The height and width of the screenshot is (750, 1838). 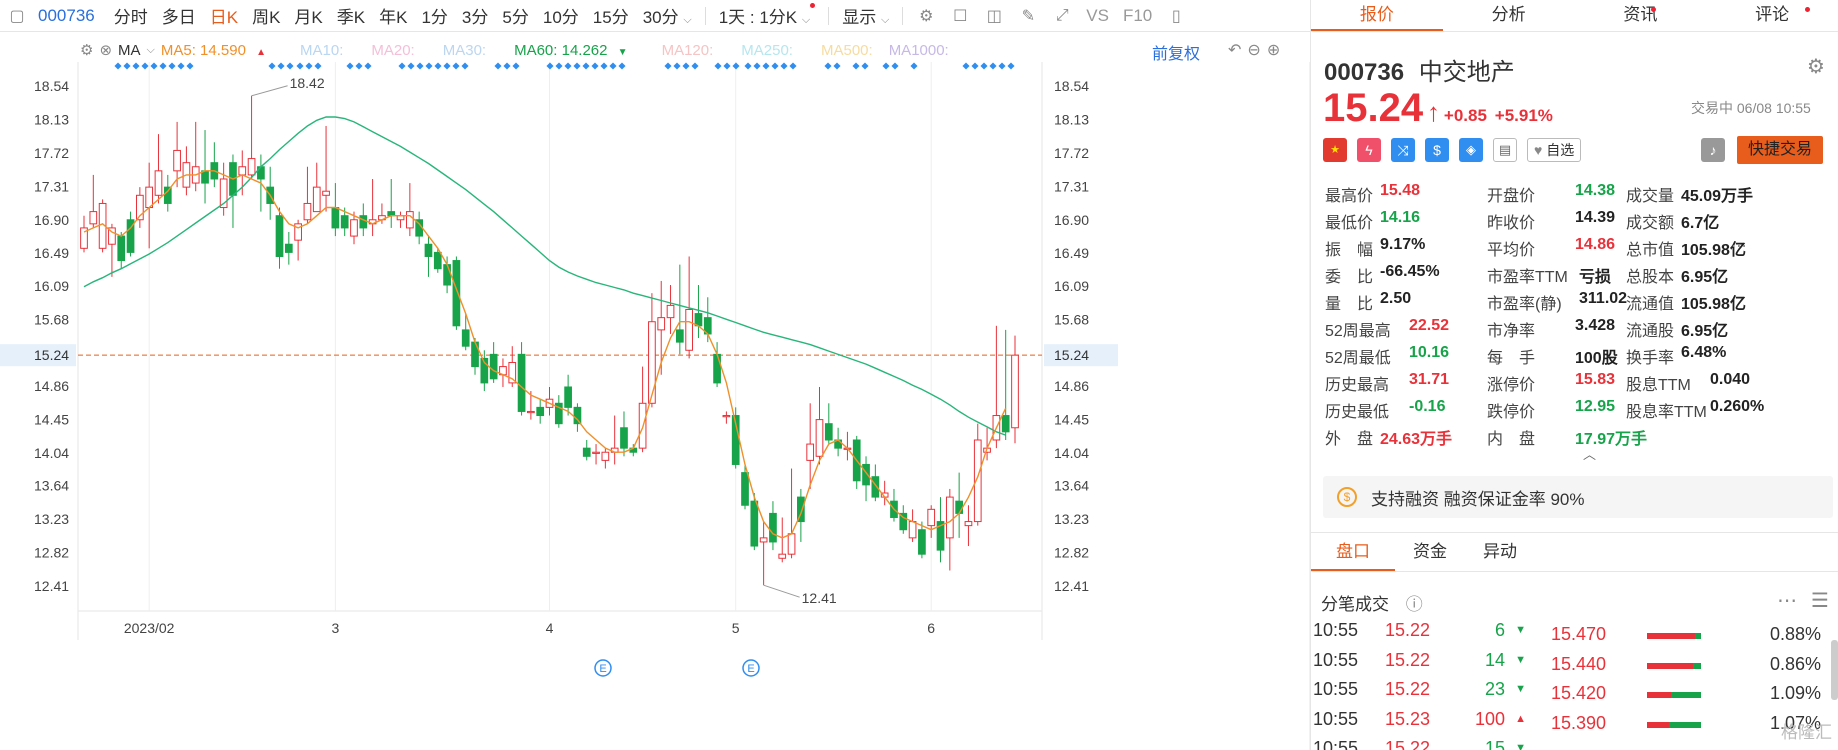 What do you see at coordinates (1137, 16) in the screenshot?
I see `f10-button: F10` at bounding box center [1137, 16].